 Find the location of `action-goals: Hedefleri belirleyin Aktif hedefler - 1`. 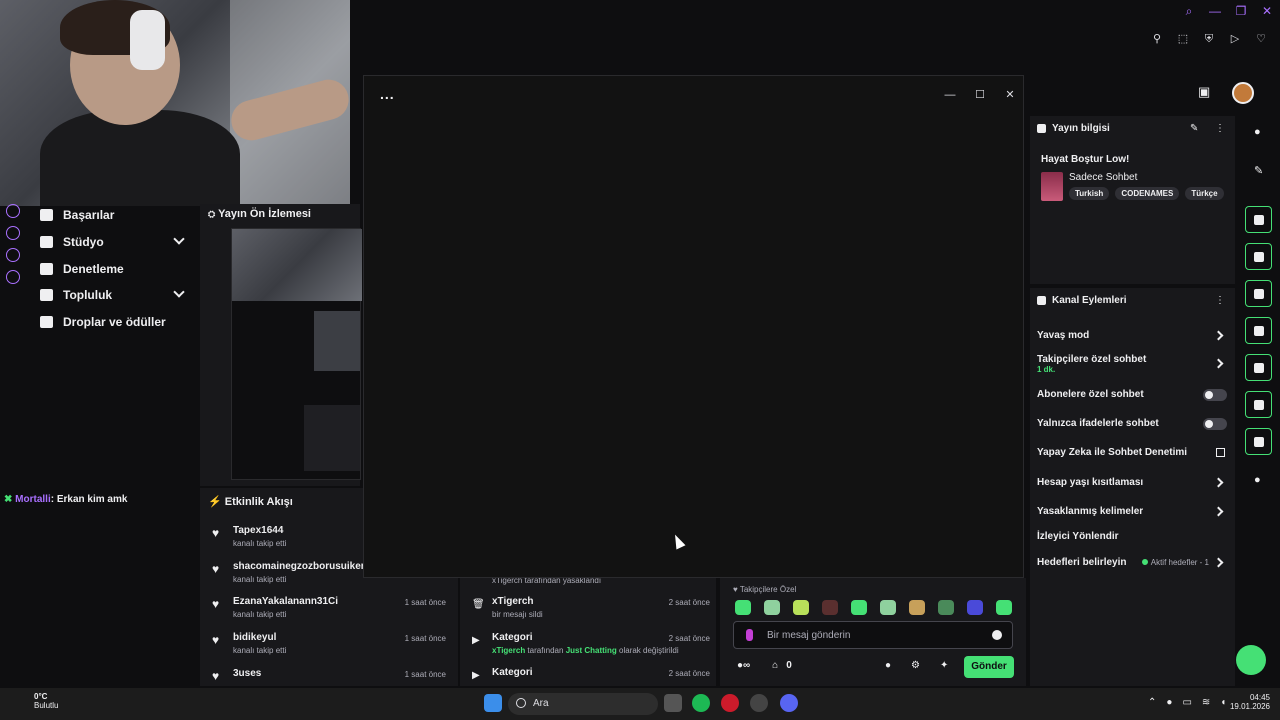

action-goals: Hedefleri belirleyin Aktif hedefler - 1 is located at coordinates (1132, 562).